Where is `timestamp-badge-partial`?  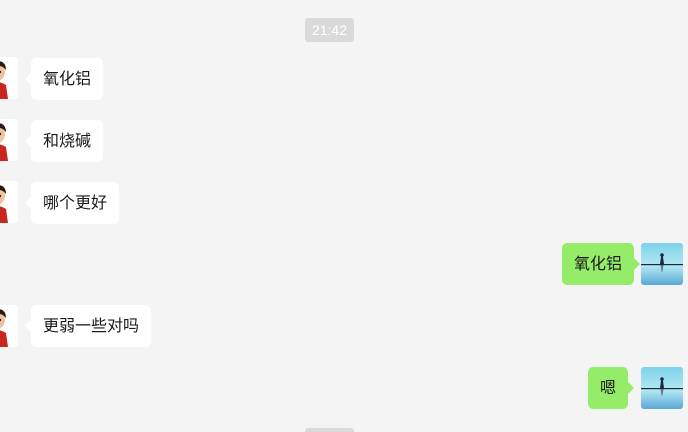
timestamp-badge-partial is located at coordinates (329, 430).